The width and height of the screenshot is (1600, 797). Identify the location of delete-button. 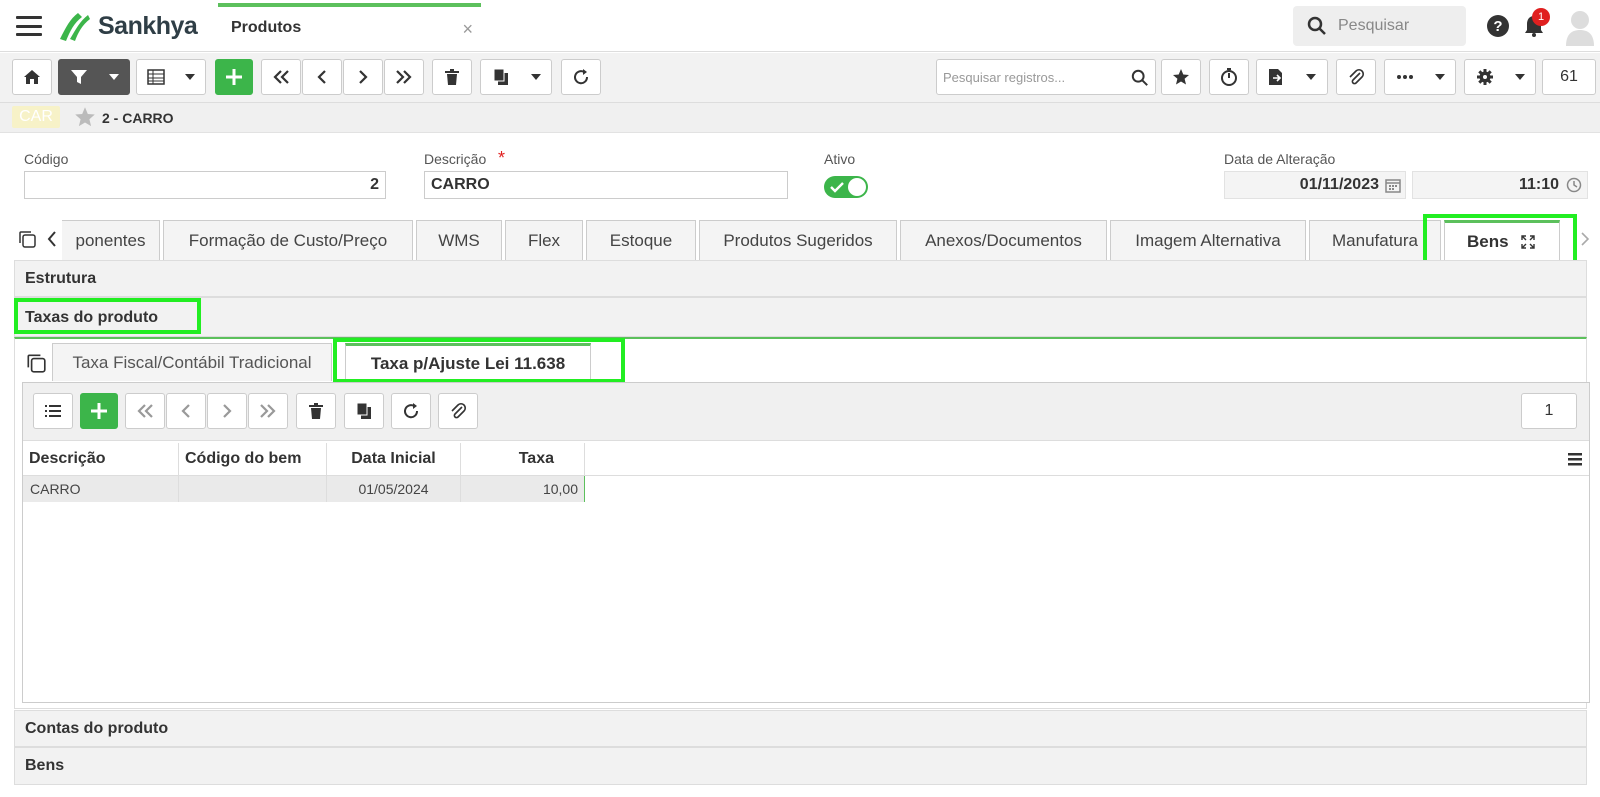
(452, 77).